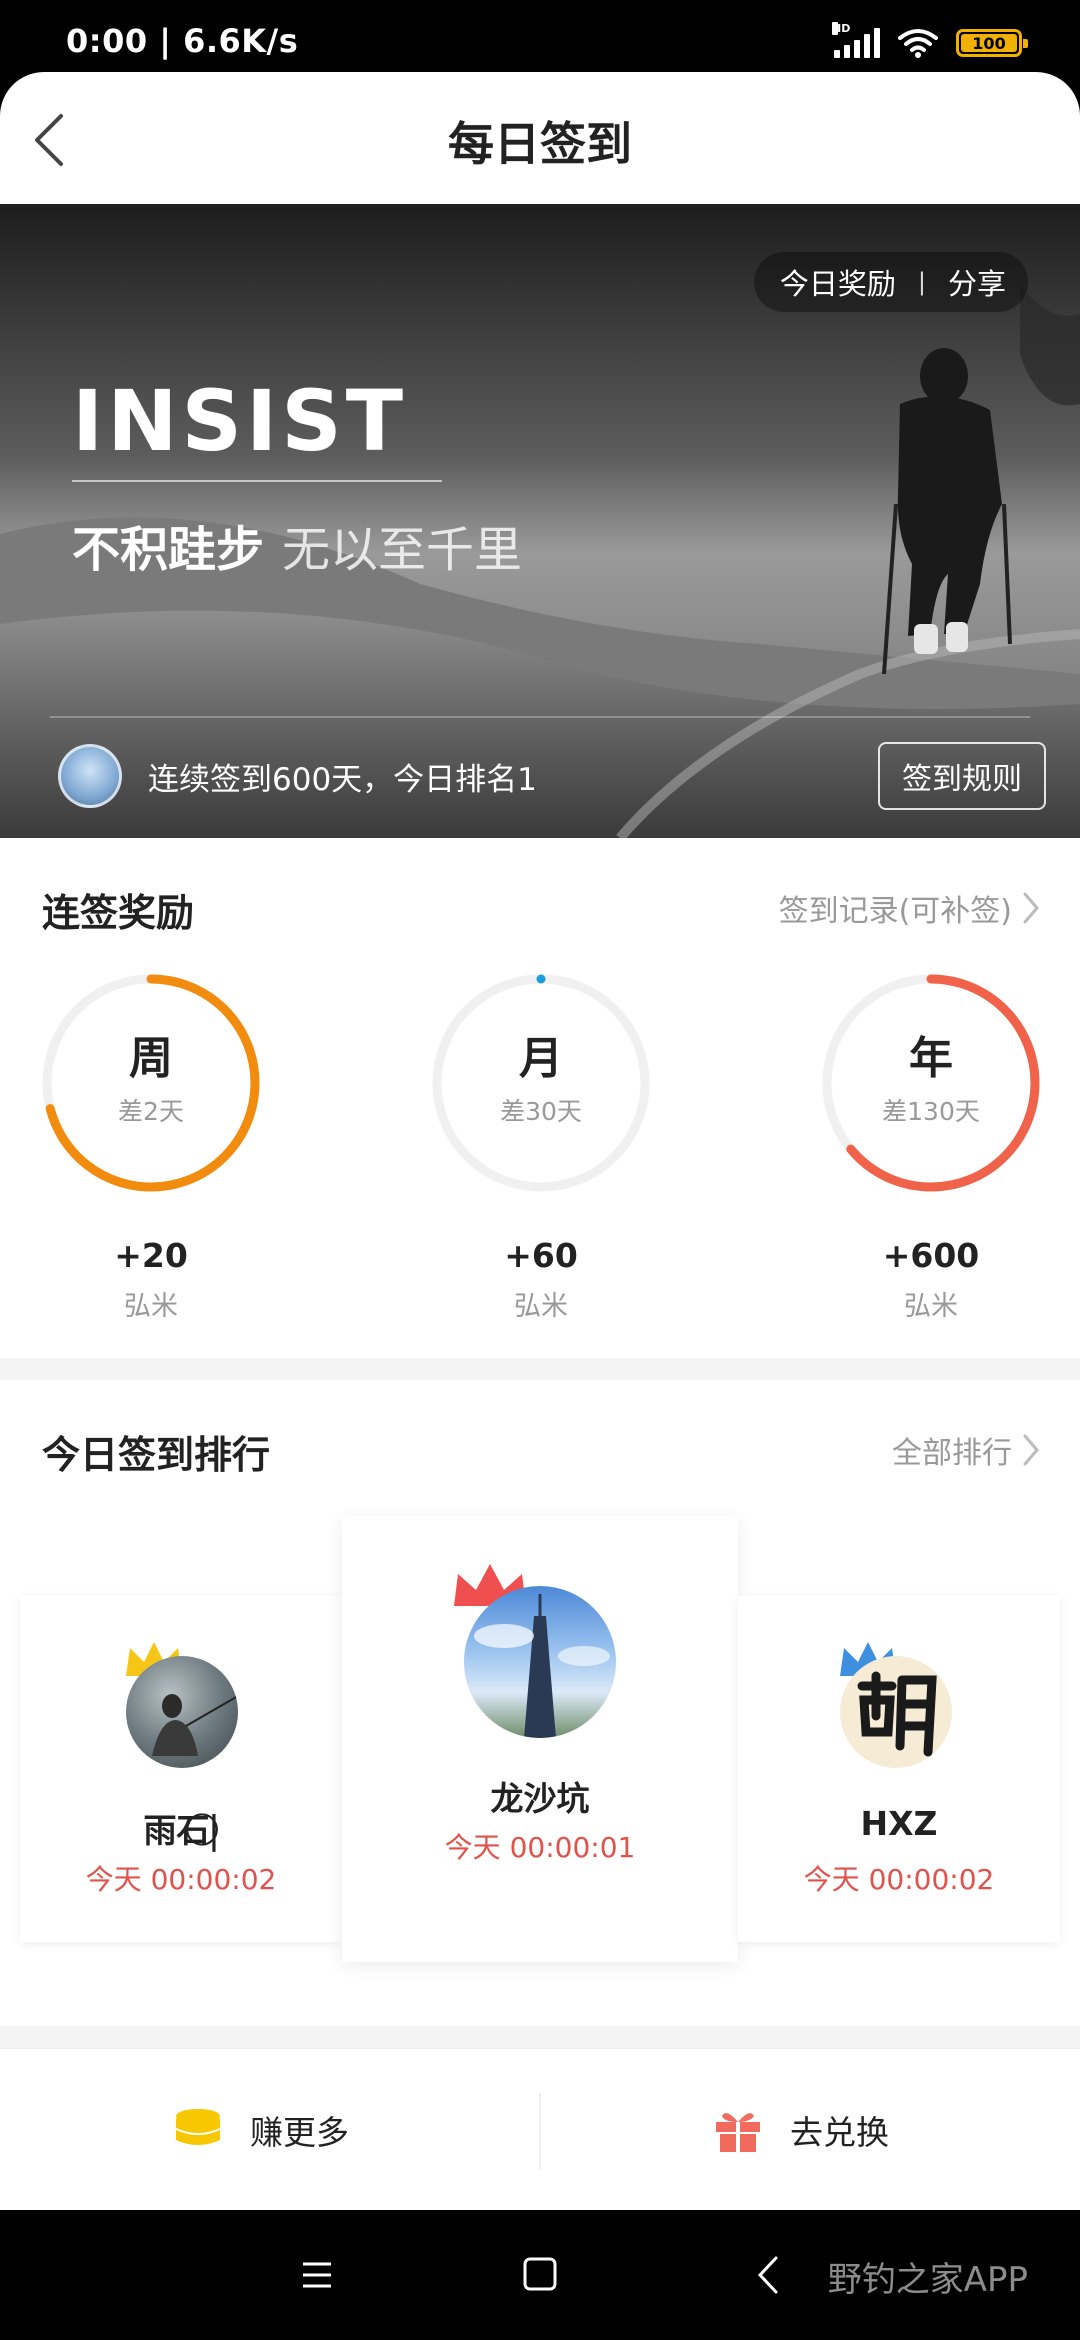 The image size is (1080, 2340). What do you see at coordinates (895, 911) in the screenshot?
I see `checkin-record-label: 签到记录(可补签)` at bounding box center [895, 911].